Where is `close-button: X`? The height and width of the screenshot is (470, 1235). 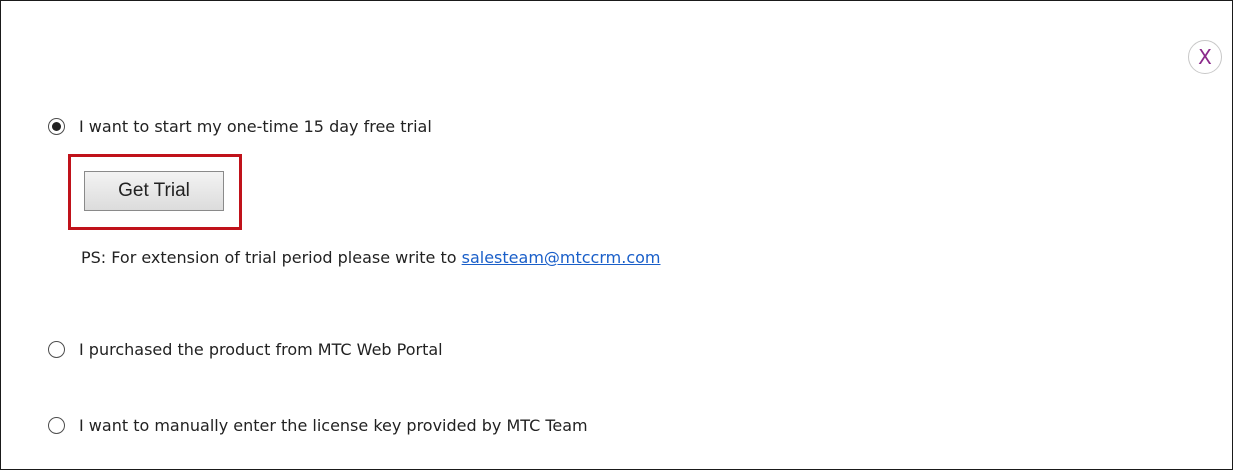
close-button: X is located at coordinates (1205, 57).